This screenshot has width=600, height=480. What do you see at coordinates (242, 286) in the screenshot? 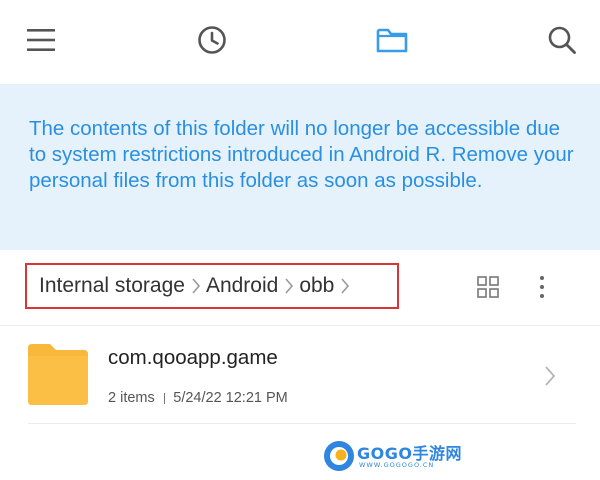
I see `breadcrumb-item-android: Android` at bounding box center [242, 286].